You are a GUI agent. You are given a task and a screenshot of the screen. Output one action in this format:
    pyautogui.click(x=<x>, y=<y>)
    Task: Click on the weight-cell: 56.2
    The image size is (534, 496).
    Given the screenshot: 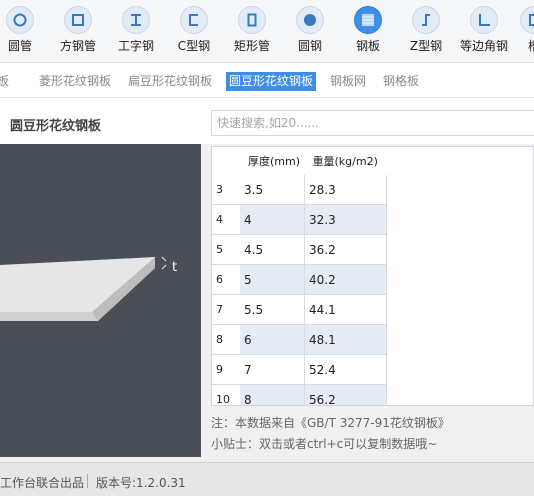 What is the action you would take?
    pyautogui.click(x=345, y=394)
    